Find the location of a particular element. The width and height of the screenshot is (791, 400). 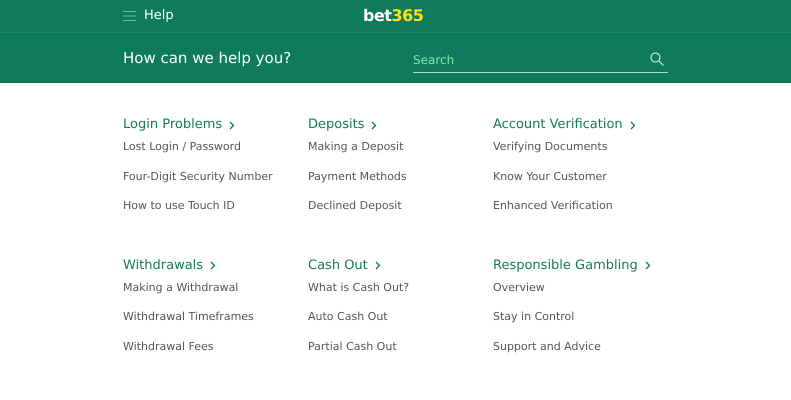

help-link: Stay in Control is located at coordinates (533, 317).